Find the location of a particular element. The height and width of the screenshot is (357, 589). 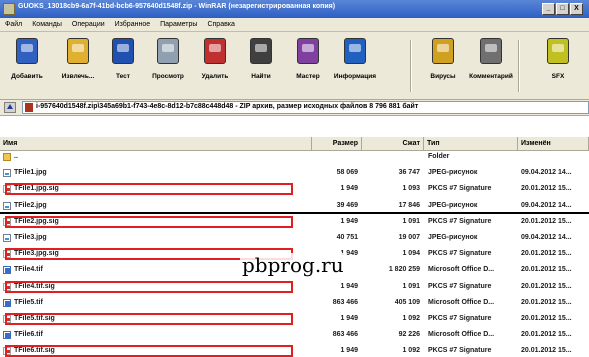

toolbar-button-sfx: SFX is located at coordinates (558, 57).